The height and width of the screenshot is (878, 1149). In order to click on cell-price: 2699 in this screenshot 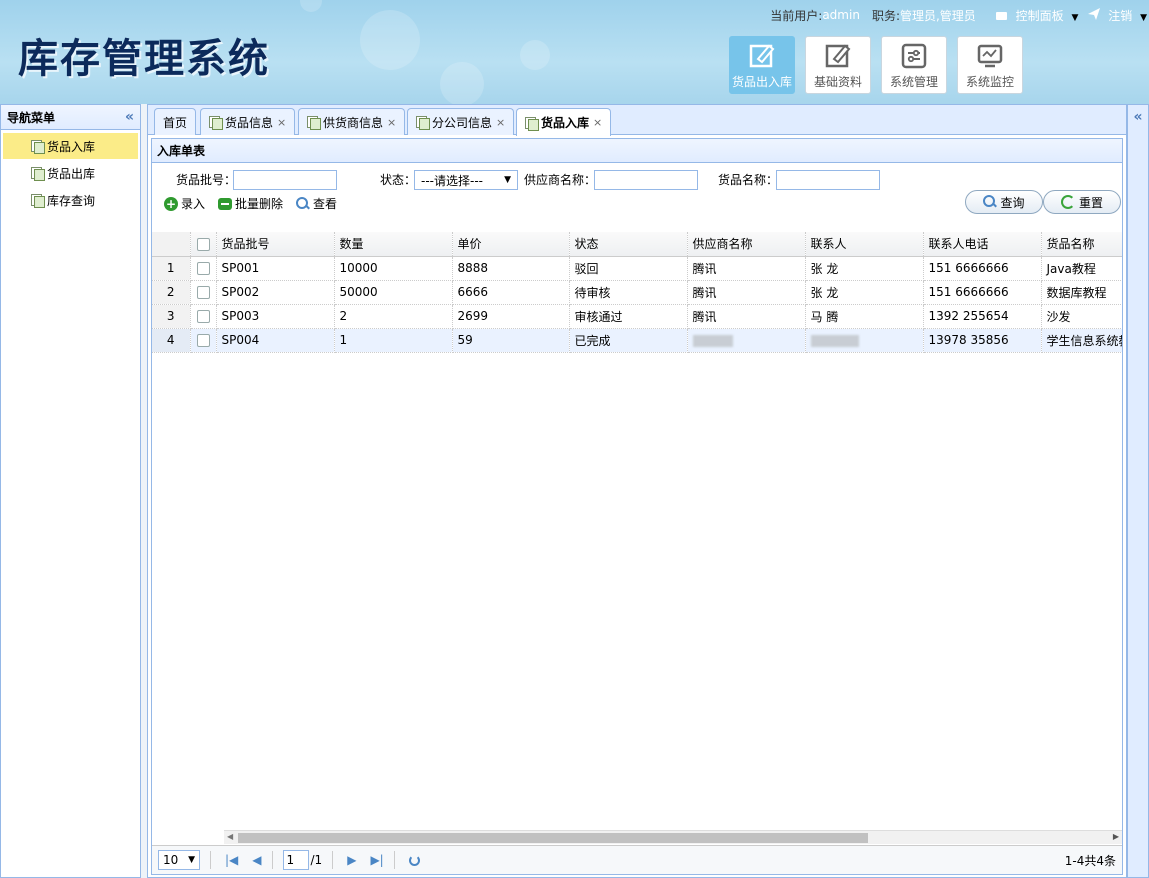, I will do `click(511, 316)`.